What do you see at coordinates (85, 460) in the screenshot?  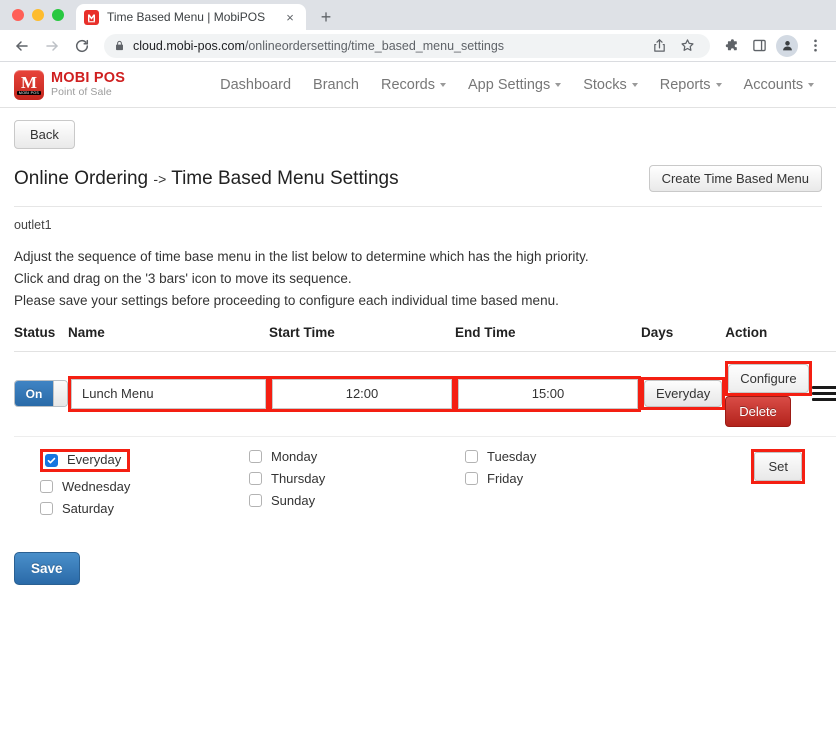 I see `everyday-group: Everyday` at bounding box center [85, 460].